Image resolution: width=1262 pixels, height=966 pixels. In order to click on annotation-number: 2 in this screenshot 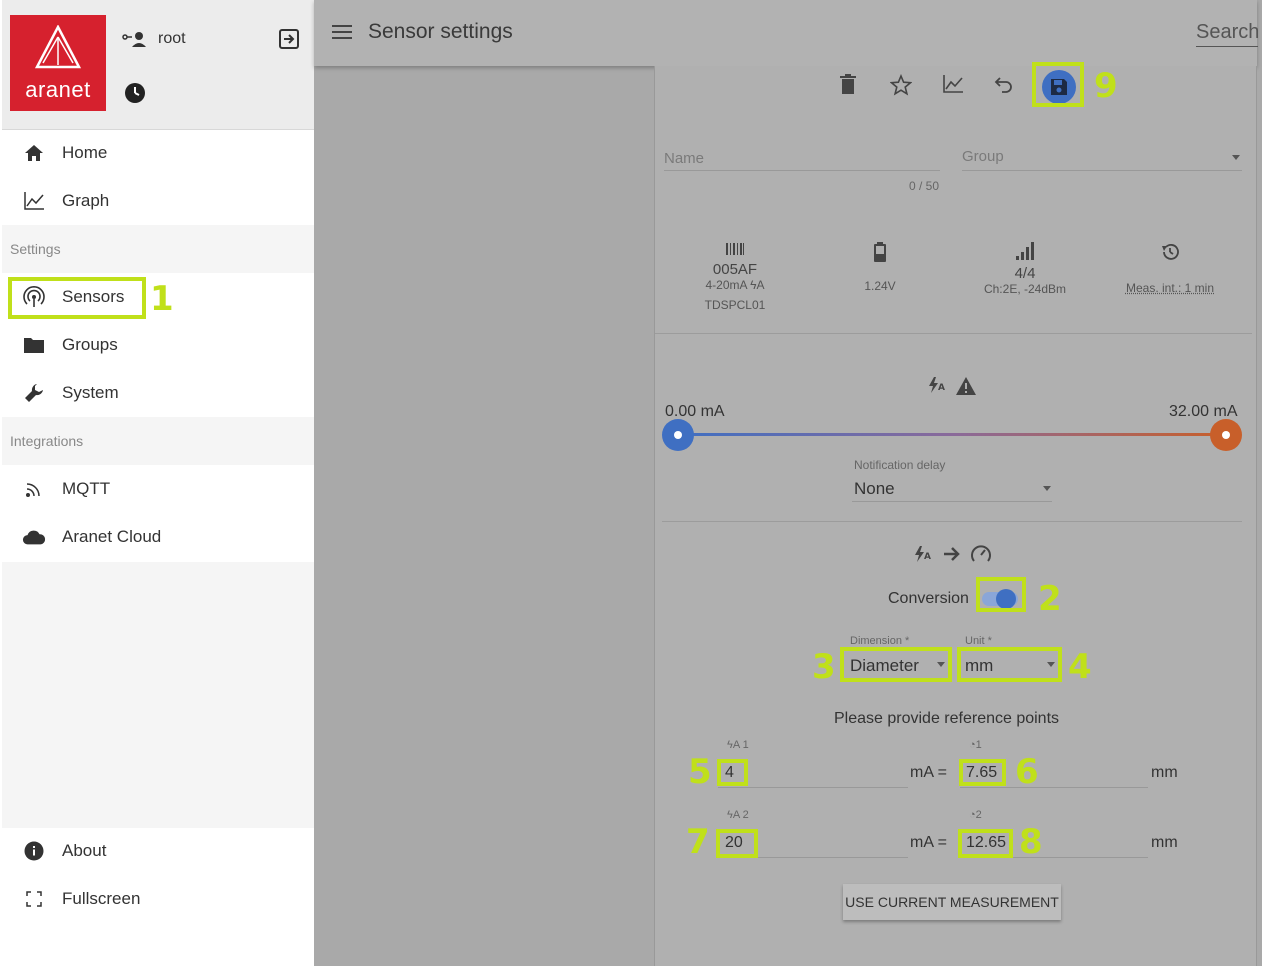, I will do `click(1050, 599)`.